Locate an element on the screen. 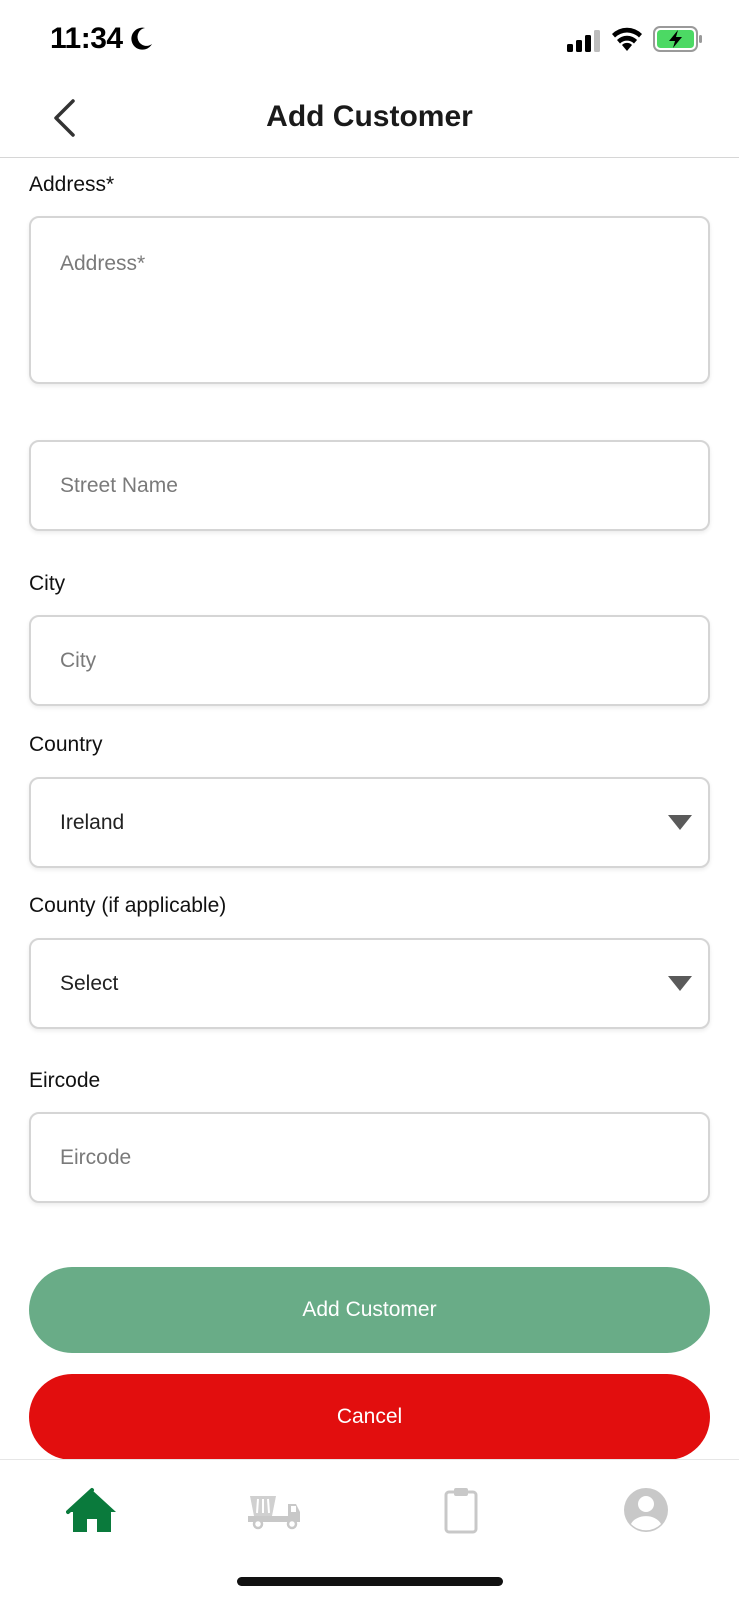 Image resolution: width=739 pixels, height=1600 pixels. street-name-placeholder: Street Name is located at coordinates (119, 485).